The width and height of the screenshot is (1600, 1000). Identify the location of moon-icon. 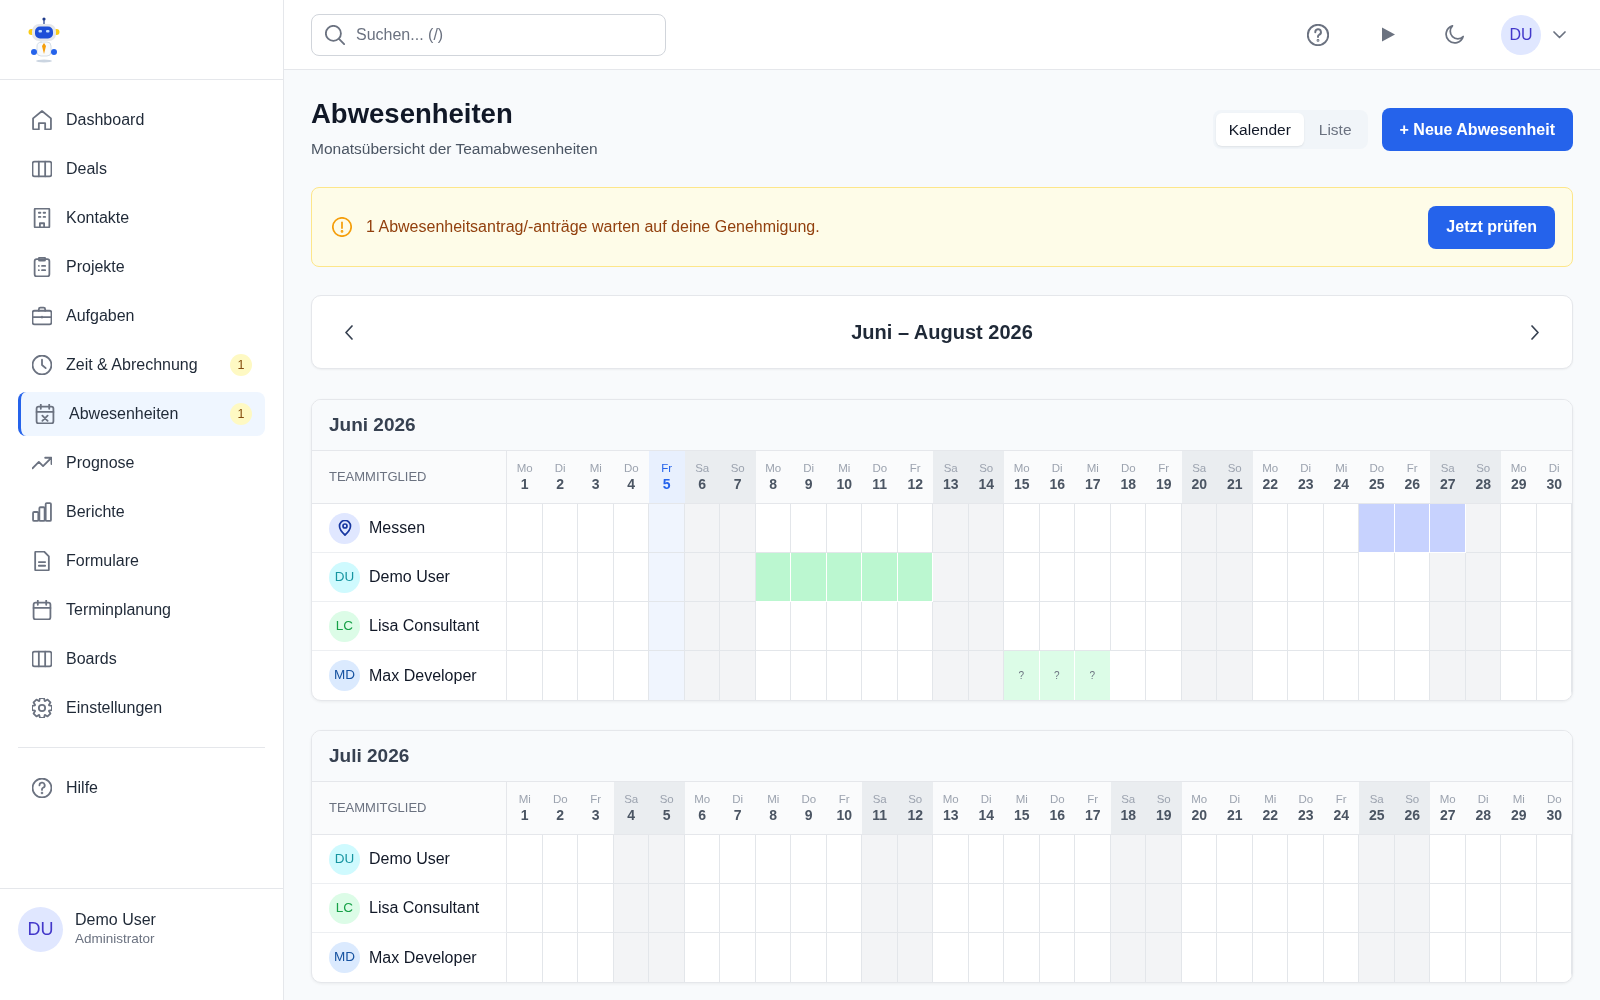
(1454, 34).